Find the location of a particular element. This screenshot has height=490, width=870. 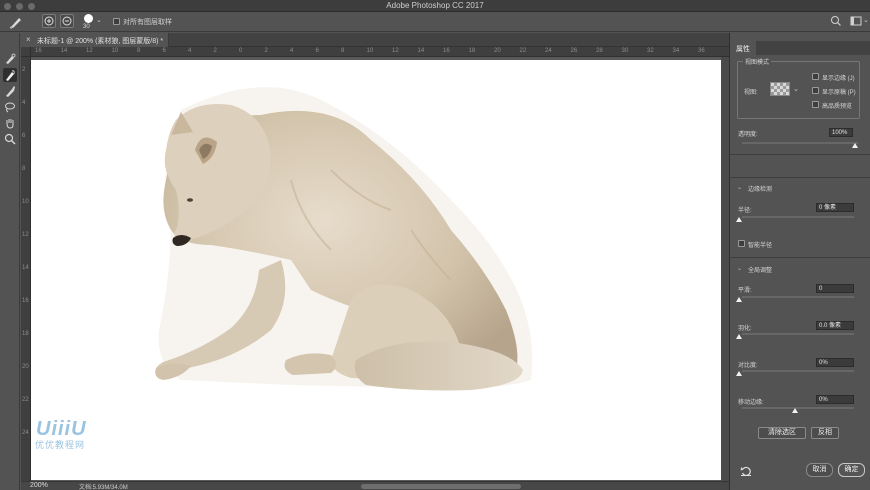

smooth-label: 平滑: is located at coordinates (745, 291).